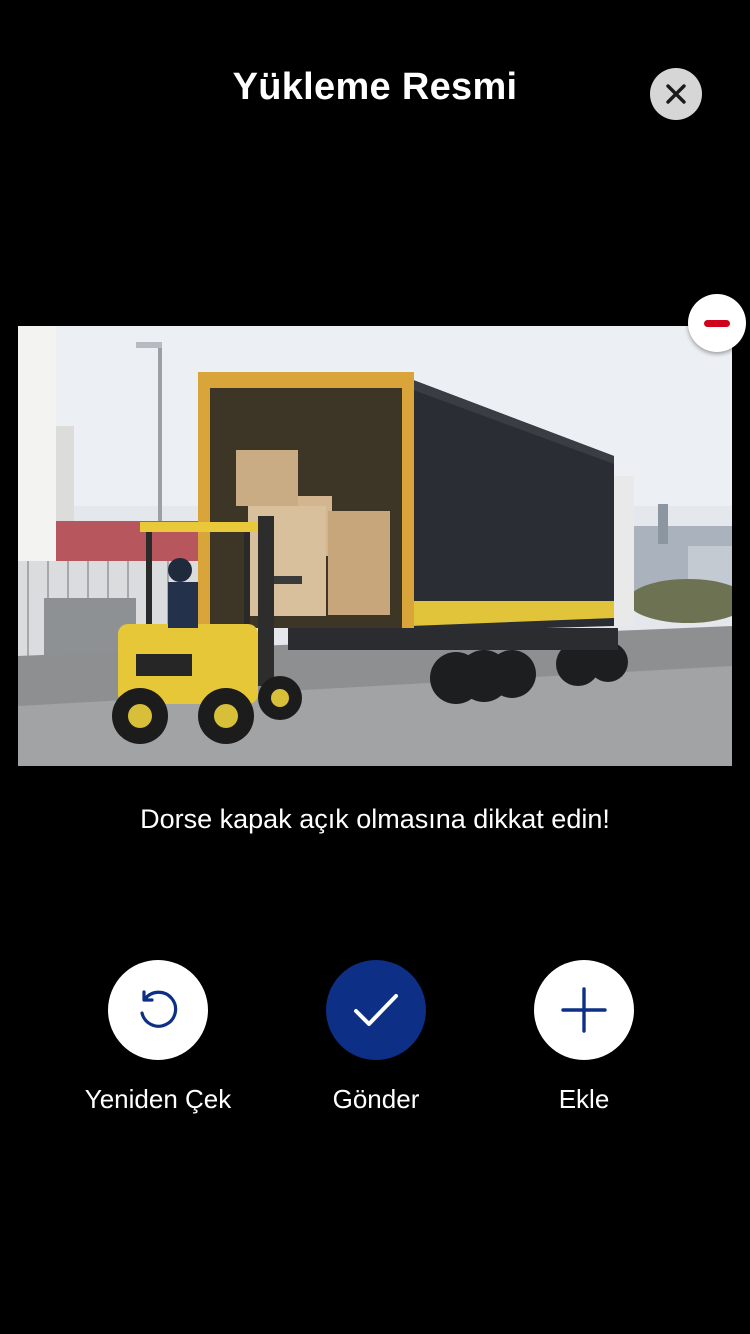  I want to click on remove-photo-button, so click(717, 323).